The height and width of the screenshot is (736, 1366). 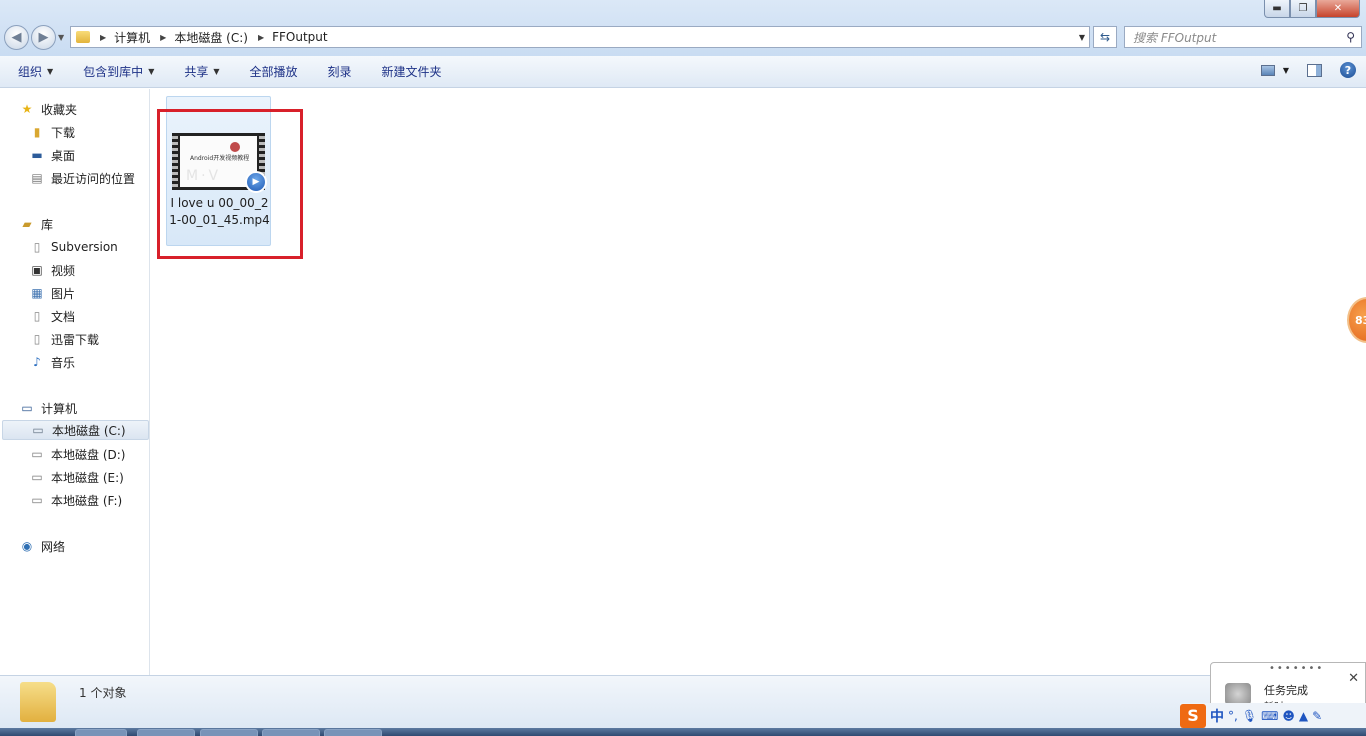 I want to click on nav-desktop: ▬ 桌面, so click(x=52, y=155).